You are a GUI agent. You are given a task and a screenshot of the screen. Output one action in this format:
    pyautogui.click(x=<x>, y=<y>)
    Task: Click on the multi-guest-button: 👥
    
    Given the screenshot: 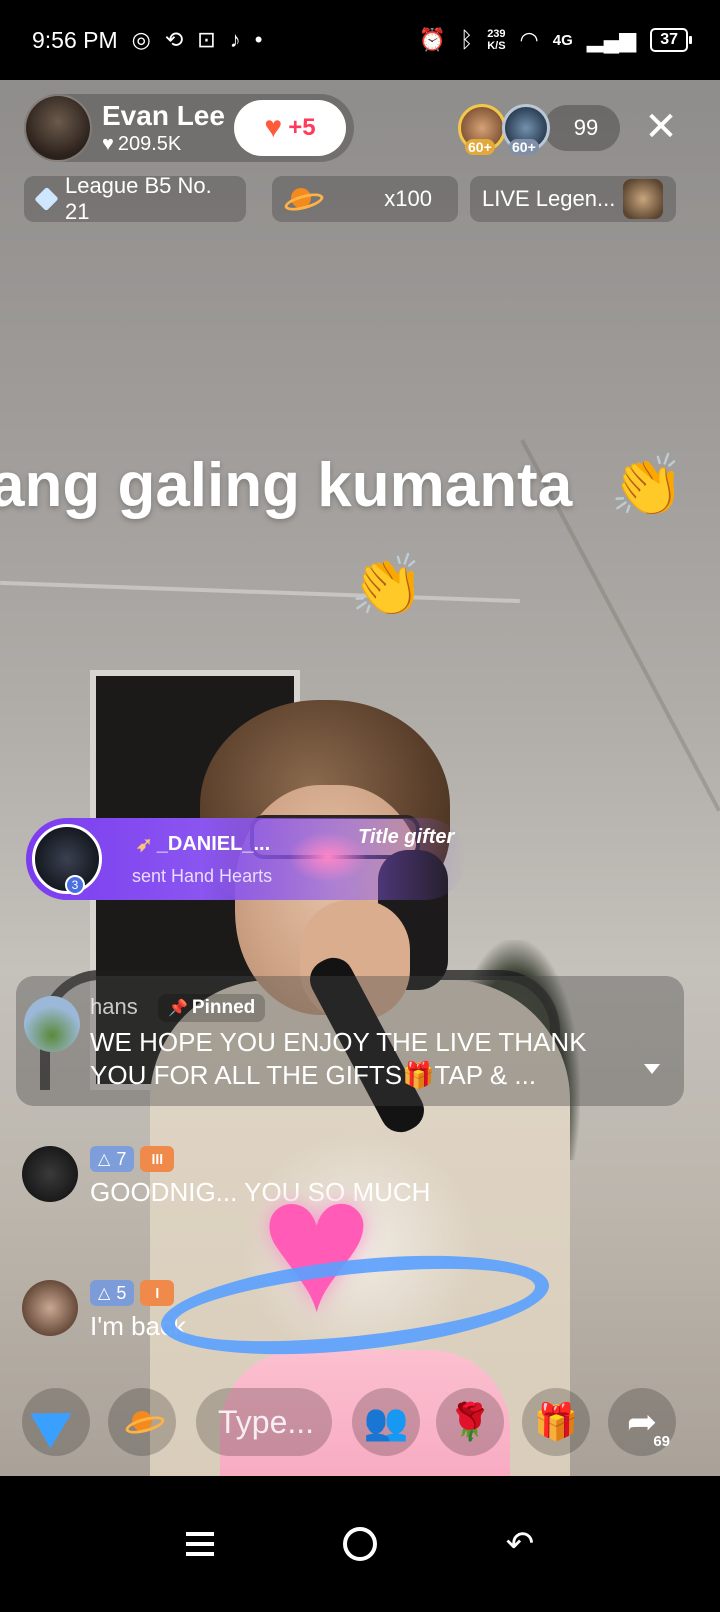 What is the action you would take?
    pyautogui.click(x=386, y=1422)
    